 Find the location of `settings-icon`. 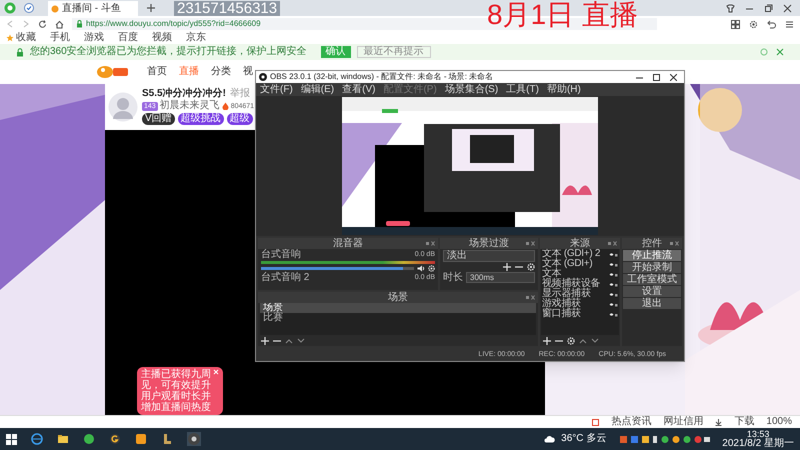

settings-icon is located at coordinates (753, 24).